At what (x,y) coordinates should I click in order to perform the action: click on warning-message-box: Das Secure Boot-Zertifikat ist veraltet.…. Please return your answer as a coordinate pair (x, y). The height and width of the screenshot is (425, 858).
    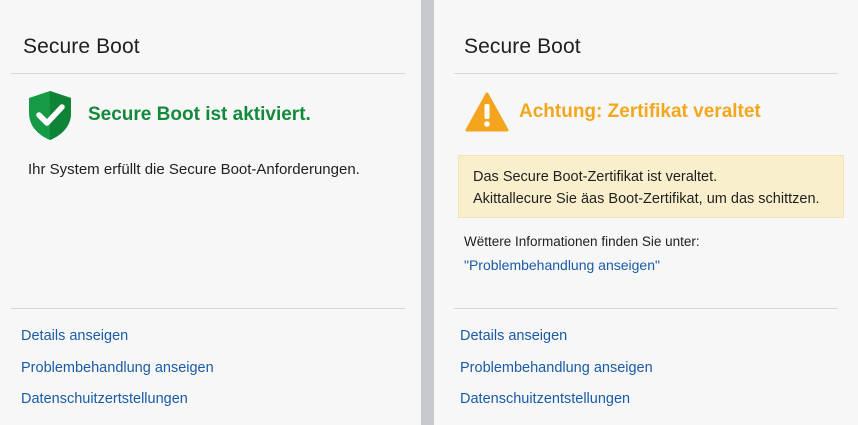
    Looking at the image, I should click on (651, 186).